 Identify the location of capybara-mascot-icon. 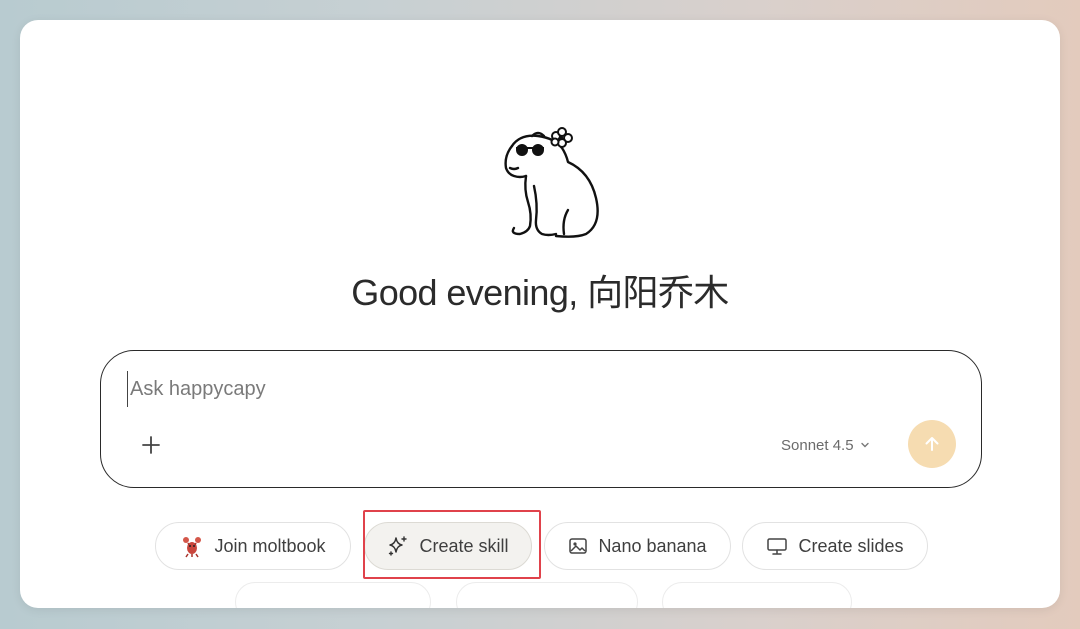
(551, 182).